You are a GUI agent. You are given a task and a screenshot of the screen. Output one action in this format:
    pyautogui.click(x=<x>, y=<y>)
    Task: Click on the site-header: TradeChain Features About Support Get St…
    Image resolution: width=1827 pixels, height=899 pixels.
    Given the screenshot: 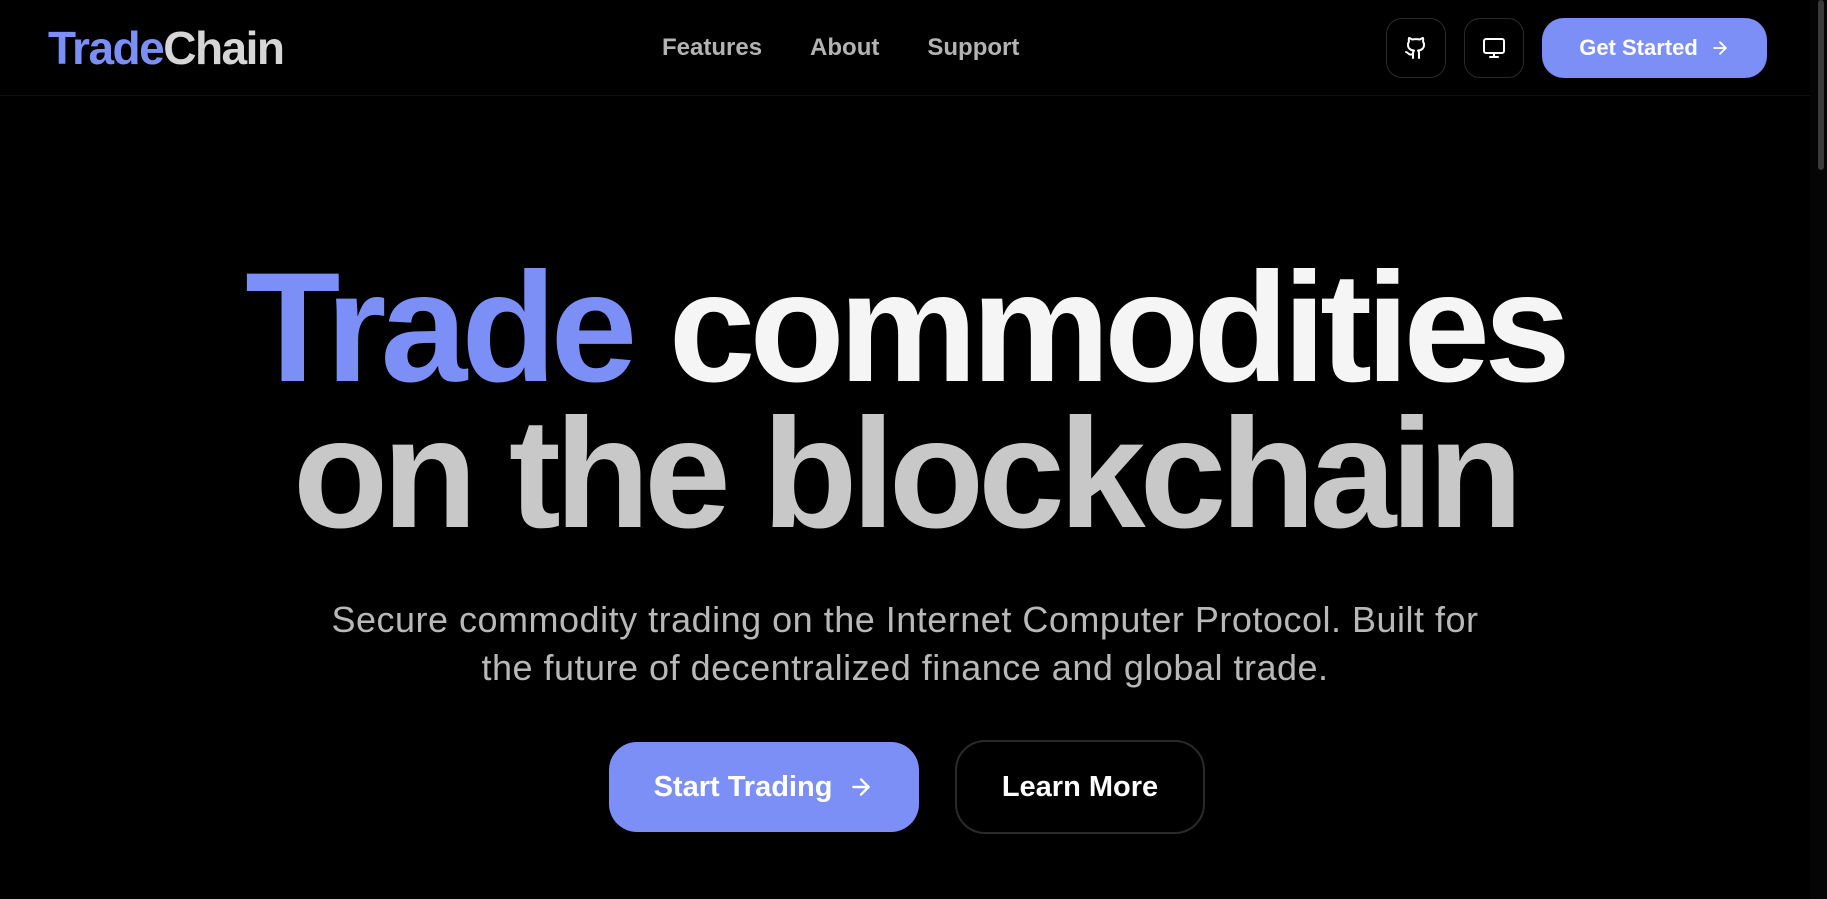 What is the action you would take?
    pyautogui.click(x=905, y=48)
    